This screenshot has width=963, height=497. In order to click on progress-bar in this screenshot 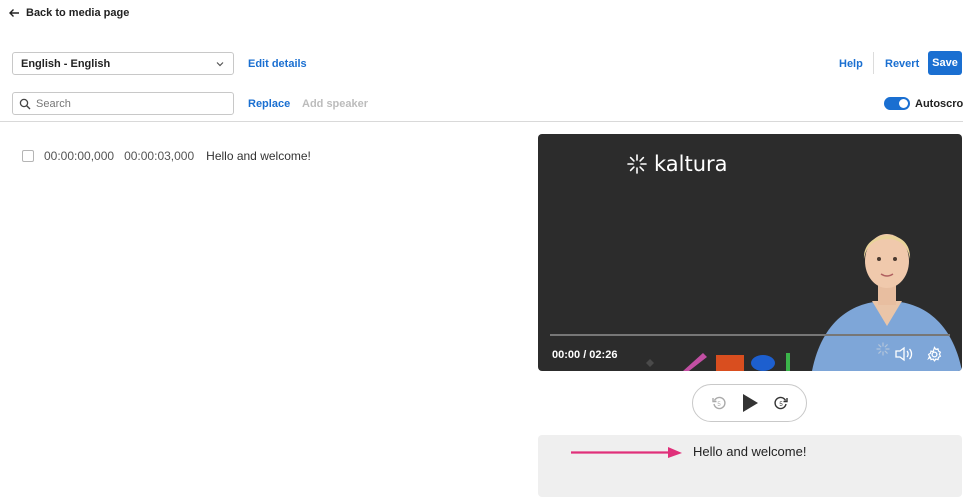, I will do `click(750, 335)`.